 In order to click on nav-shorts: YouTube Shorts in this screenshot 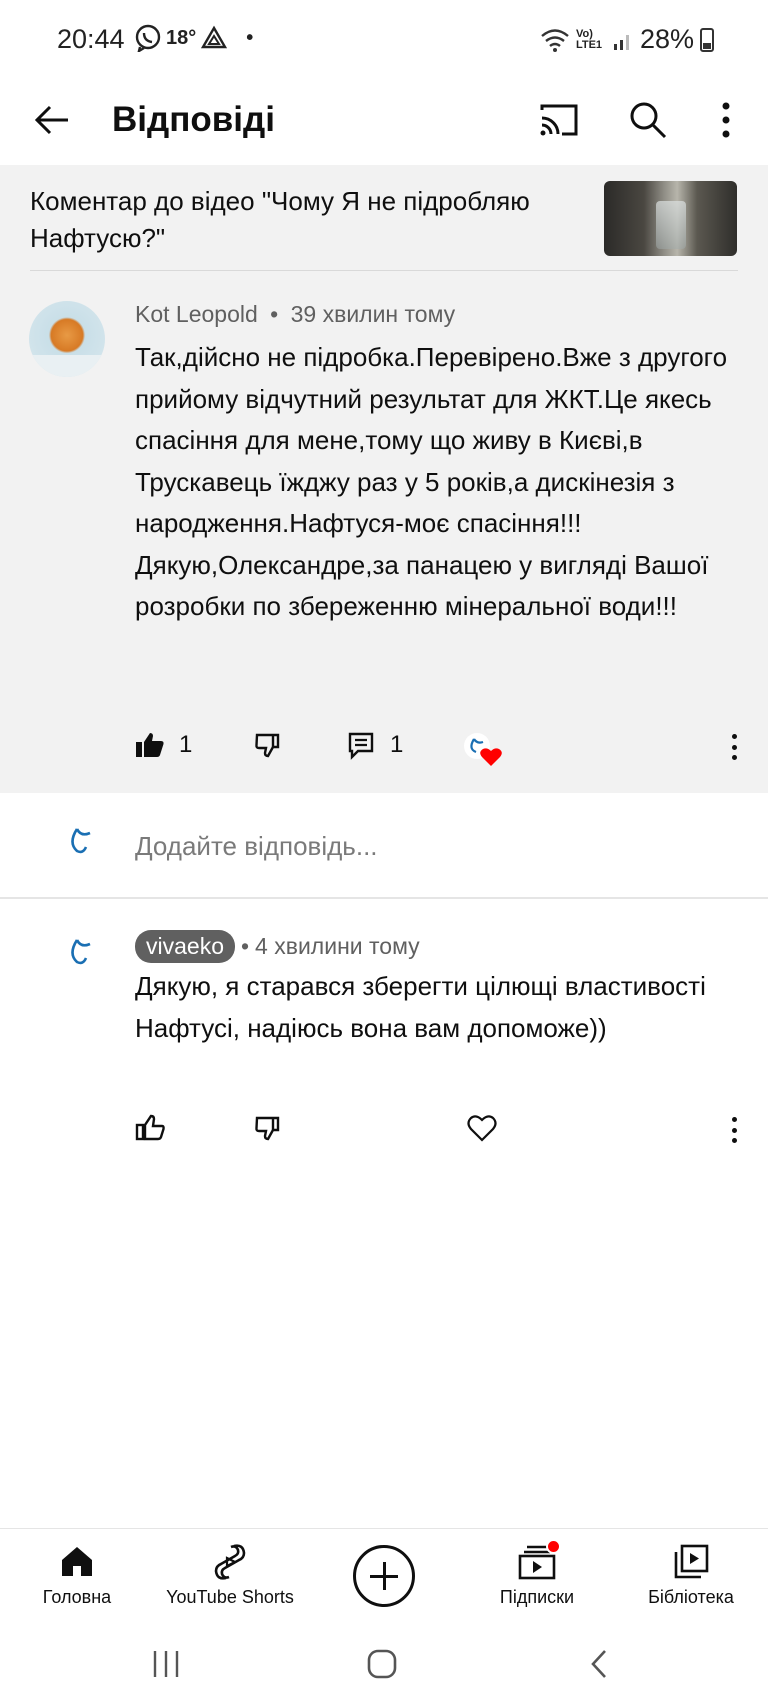, I will do `click(230, 1576)`.